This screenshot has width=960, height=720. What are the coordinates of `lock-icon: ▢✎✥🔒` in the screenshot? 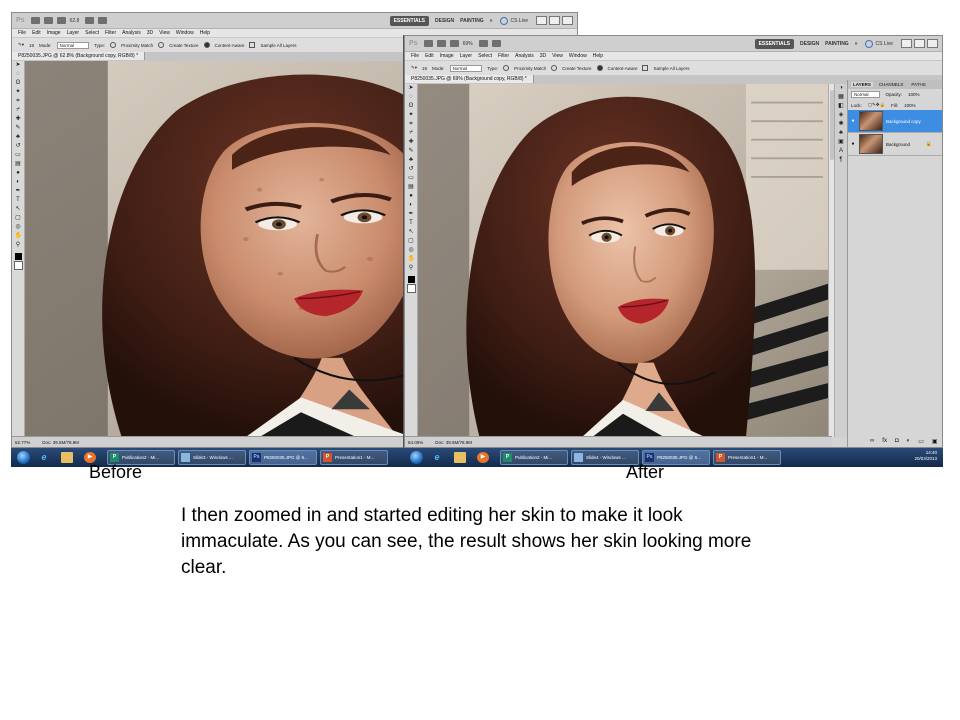 It's located at (876, 105).